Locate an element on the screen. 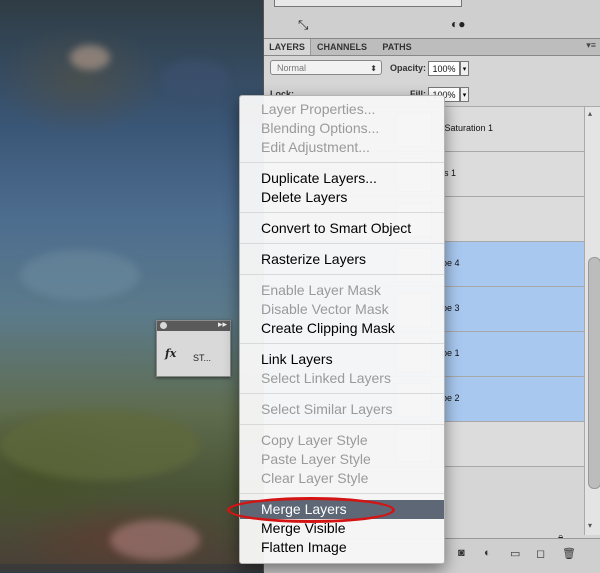 The height and width of the screenshot is (573, 600). trash-icon: 🗑︎ is located at coordinates (569, 553).